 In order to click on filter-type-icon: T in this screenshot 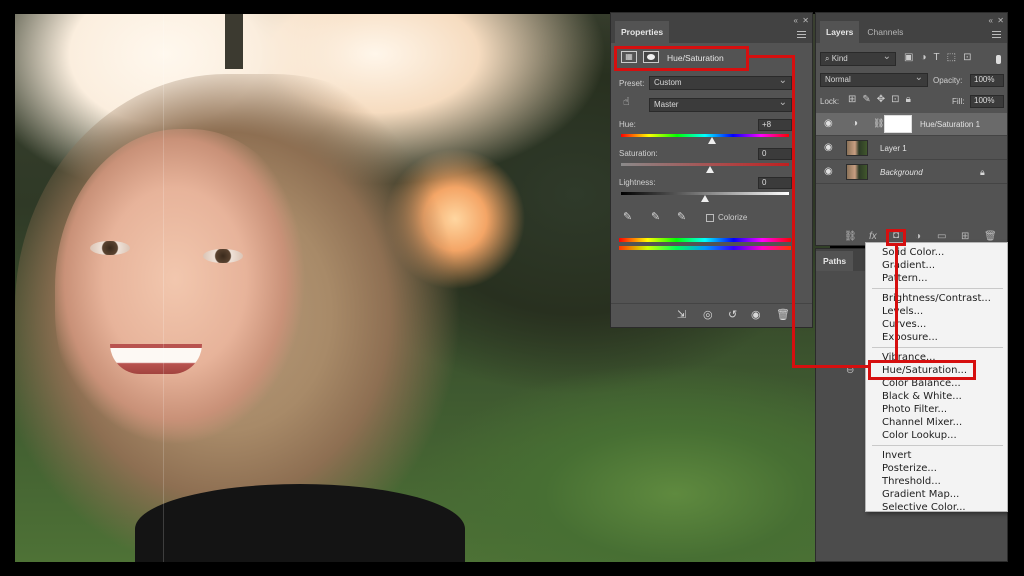, I will do `click(940, 57)`.